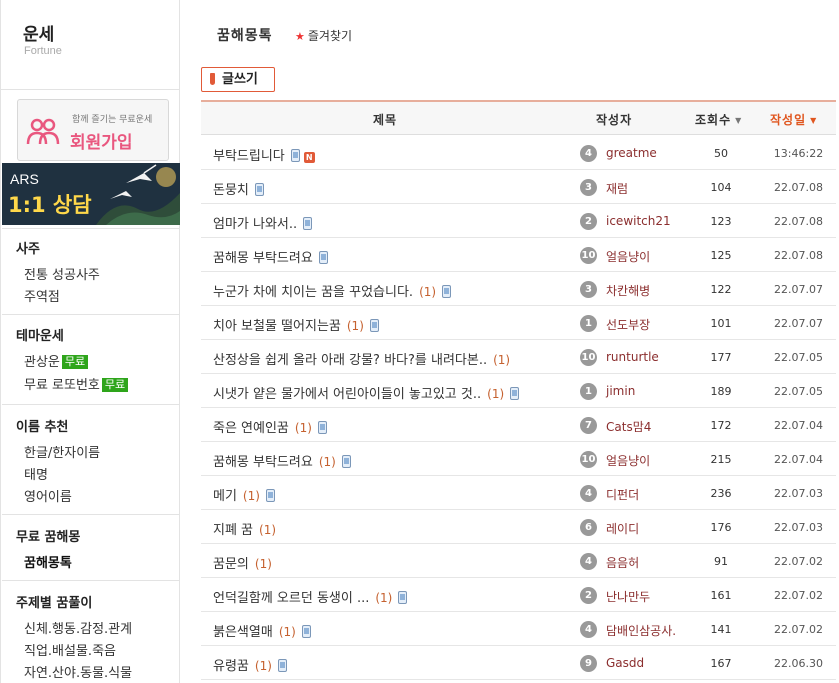 This screenshot has width=839, height=683. What do you see at coordinates (518, 255) in the screenshot?
I see `table-row: 꿈해몽 부탁드려요 10 얼음냥이 125 22.07.08` at bounding box center [518, 255].